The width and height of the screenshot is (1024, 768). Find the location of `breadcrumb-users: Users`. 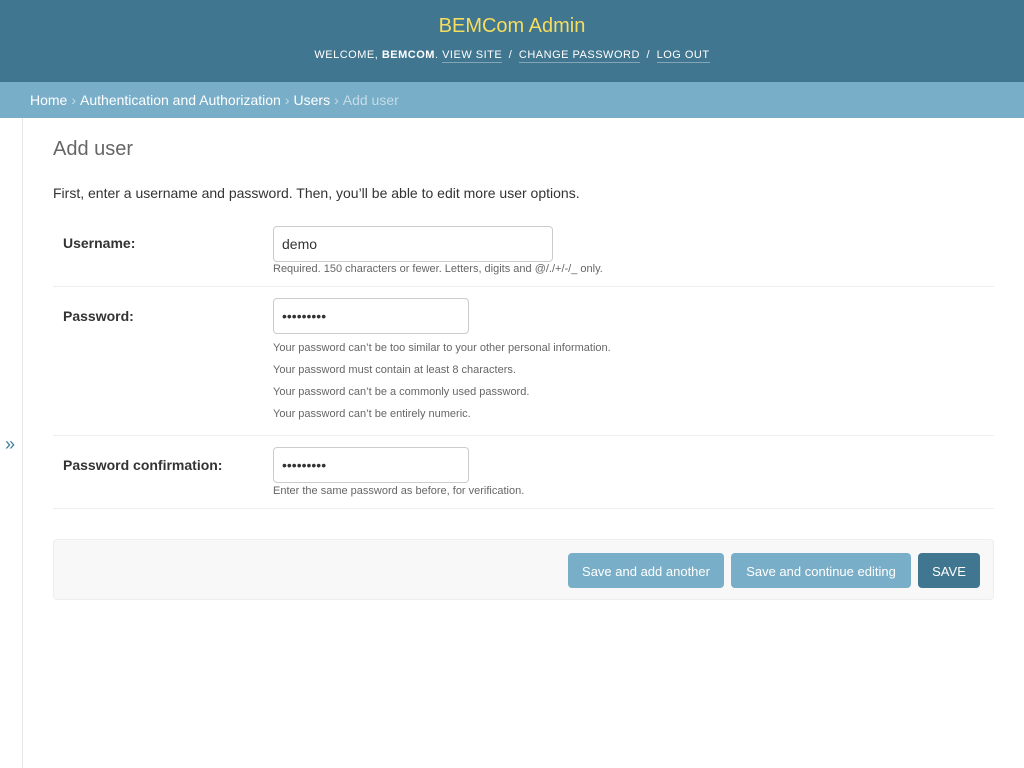

breadcrumb-users: Users is located at coordinates (312, 100).